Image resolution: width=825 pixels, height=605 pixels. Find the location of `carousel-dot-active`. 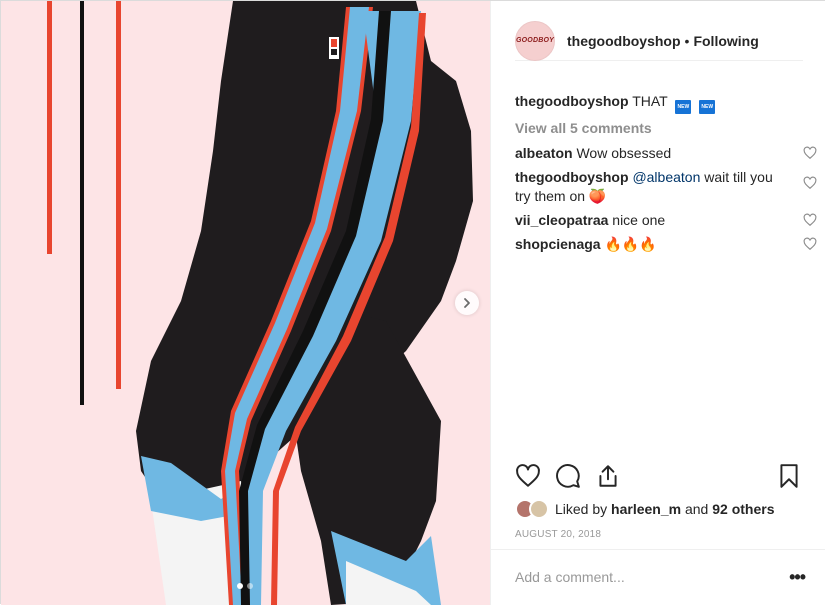

carousel-dot-active is located at coordinates (240, 586).